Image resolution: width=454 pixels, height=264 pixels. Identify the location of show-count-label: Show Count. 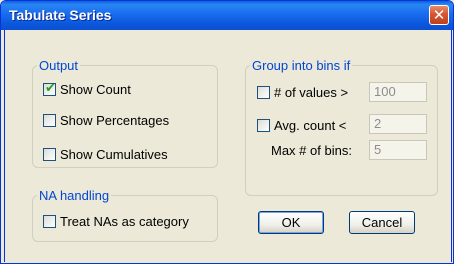
(95, 89).